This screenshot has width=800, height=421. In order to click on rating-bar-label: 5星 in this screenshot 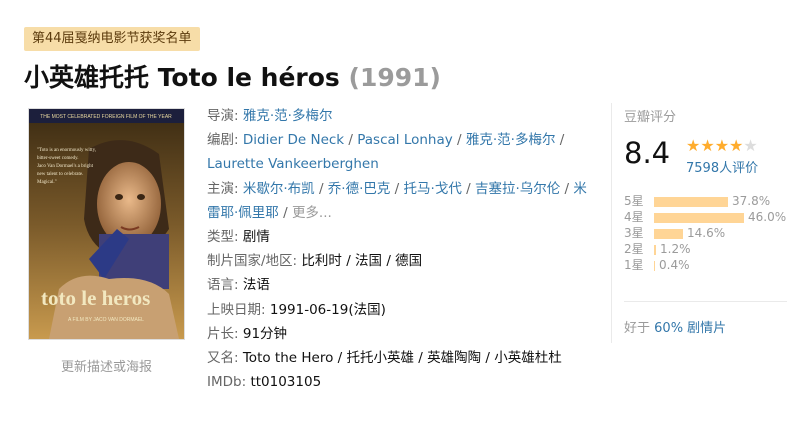, I will do `click(634, 201)`.